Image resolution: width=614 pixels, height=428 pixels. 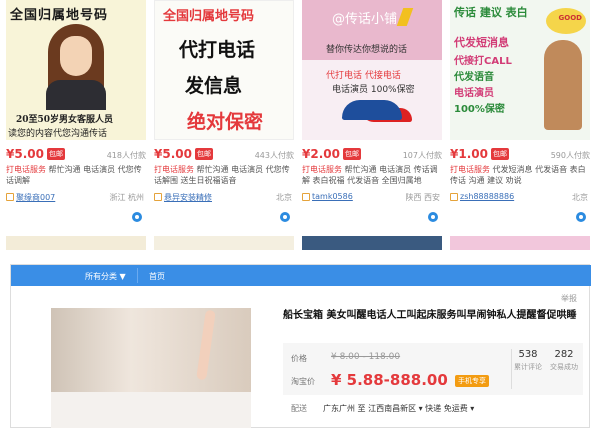 What do you see at coordinates (65, 120) in the screenshot?
I see `thumb-caption: 20至50岁男女客服人员` at bounding box center [65, 120].